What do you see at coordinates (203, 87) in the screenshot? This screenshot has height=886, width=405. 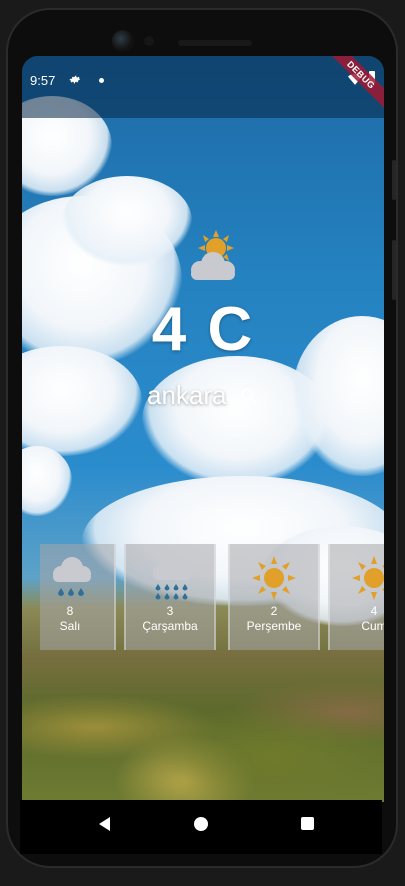 I see `status-bar: 9:57 DEBUG` at bounding box center [203, 87].